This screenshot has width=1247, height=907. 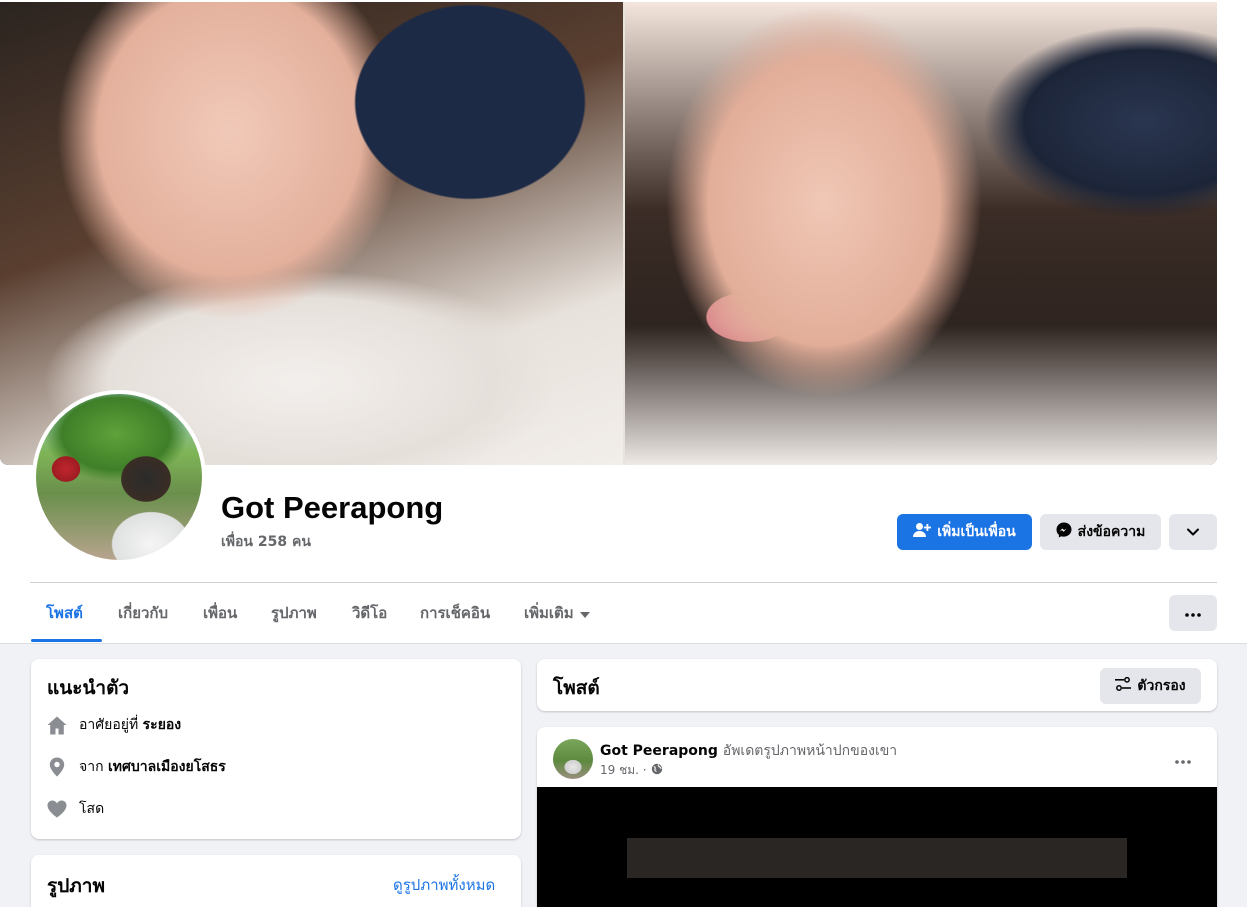 I want to click on filter-label: ตัวกรอง, so click(x=1161, y=686).